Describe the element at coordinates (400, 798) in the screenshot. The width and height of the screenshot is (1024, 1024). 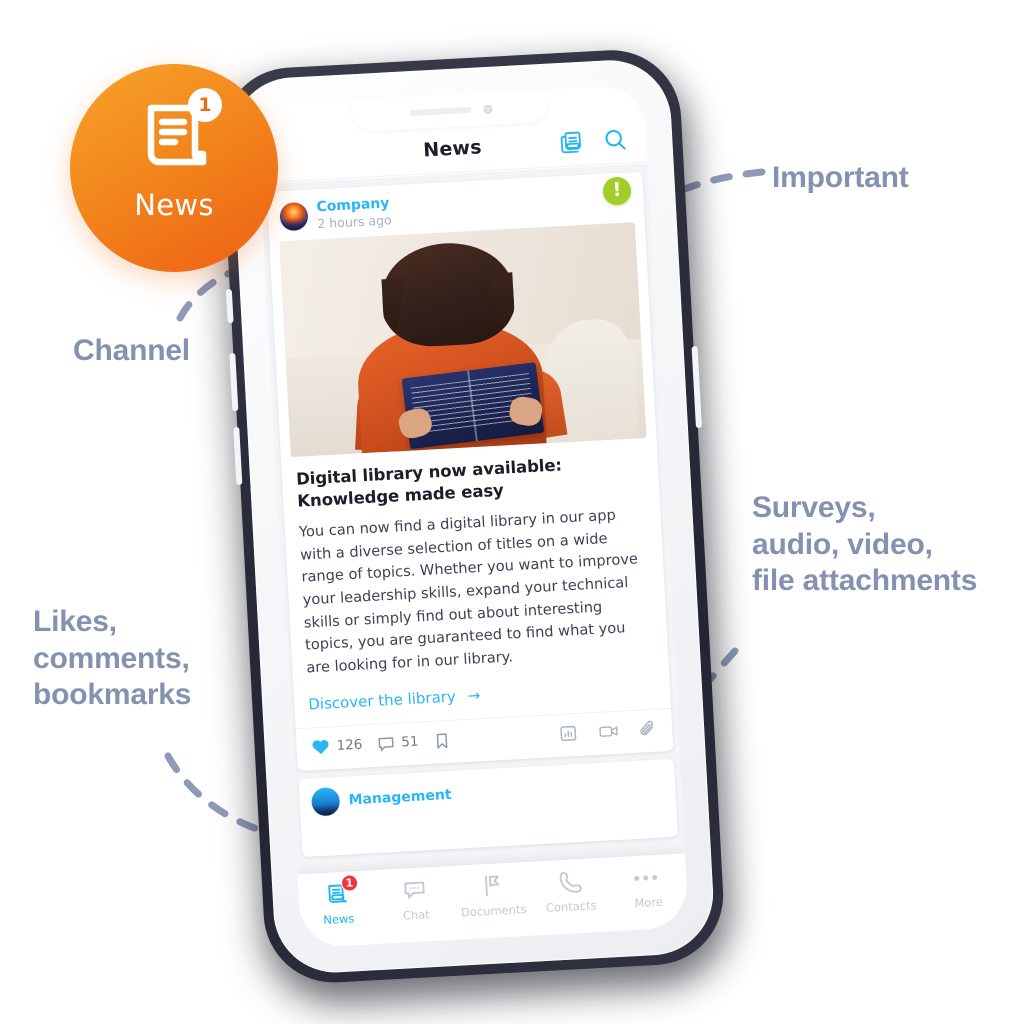
I see `post-channel-name: Management` at that location.